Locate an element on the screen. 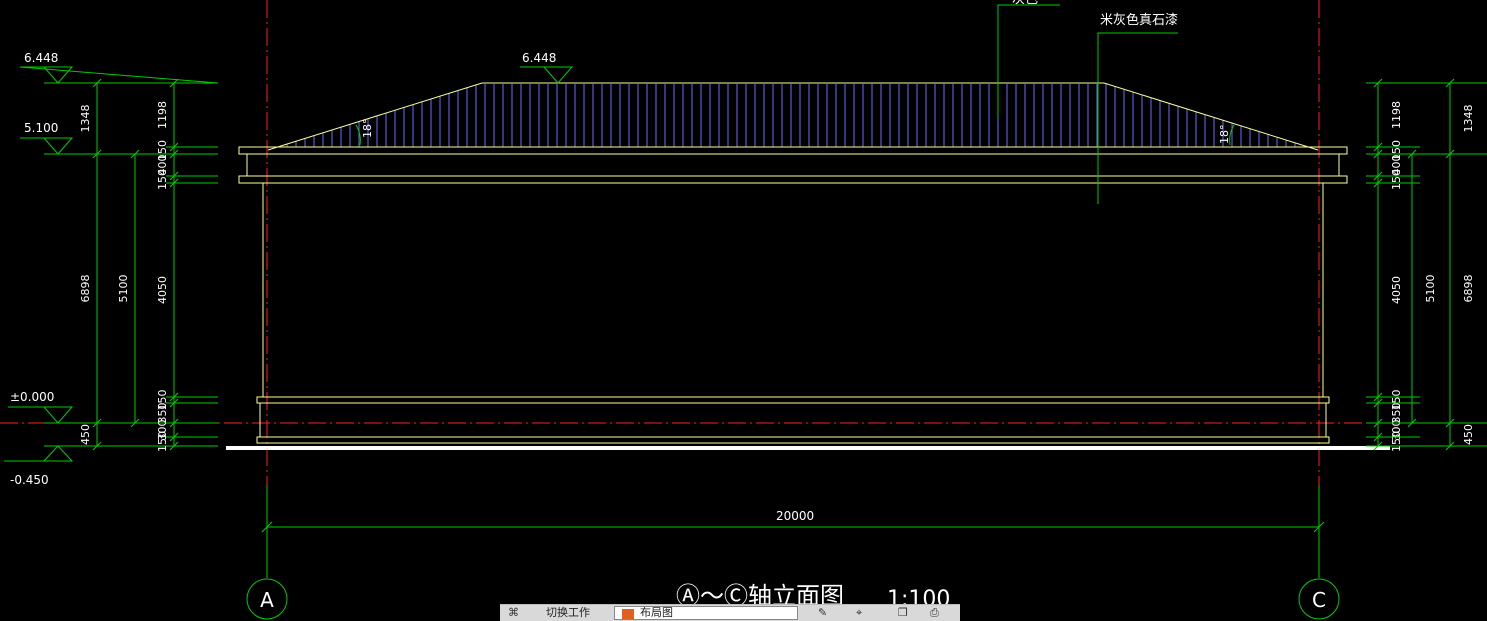 The width and height of the screenshot is (1487, 621). roof-angle-marks is located at coordinates (795, 135).